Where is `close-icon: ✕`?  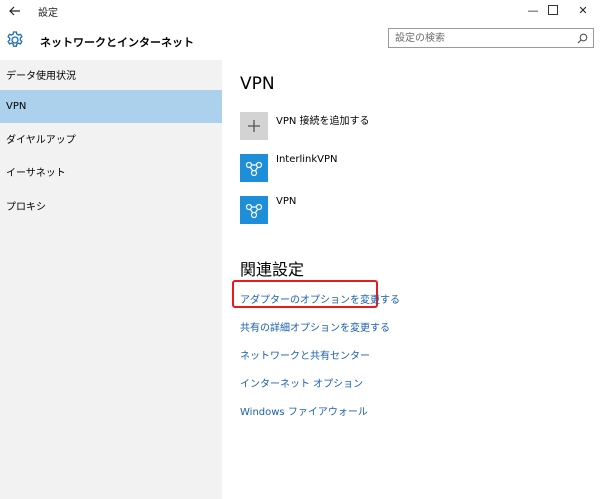 close-icon: ✕ is located at coordinates (583, 10).